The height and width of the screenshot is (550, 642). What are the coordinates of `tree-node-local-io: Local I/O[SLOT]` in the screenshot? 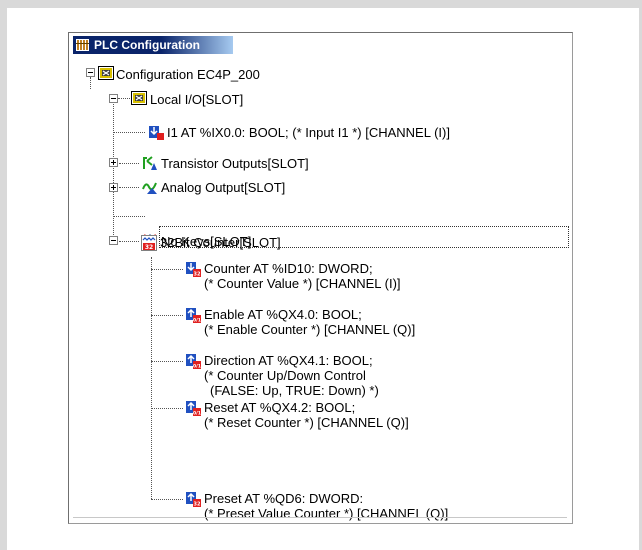 It's located at (196, 99).